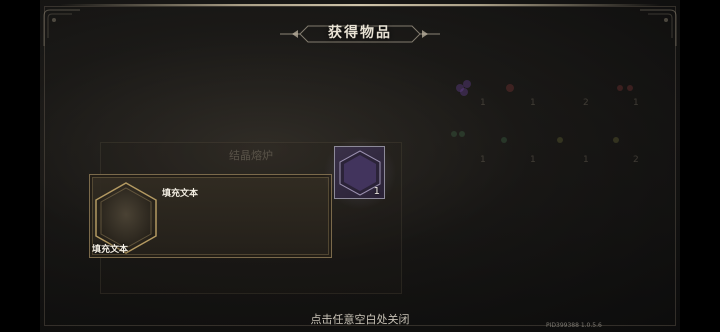  What do you see at coordinates (180, 194) in the screenshot?
I see `item-name: 填充文本` at bounding box center [180, 194].